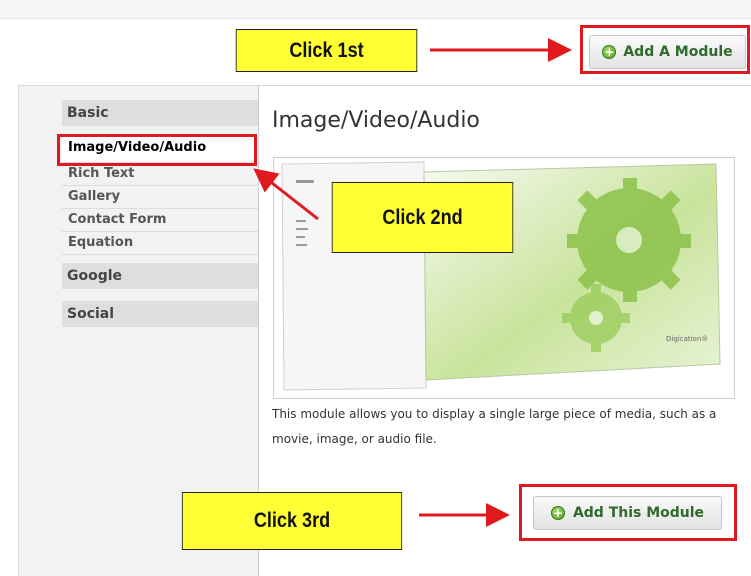  Describe the element at coordinates (422, 217) in the screenshot. I see `callout-click-2nd: Click 2nd` at that location.